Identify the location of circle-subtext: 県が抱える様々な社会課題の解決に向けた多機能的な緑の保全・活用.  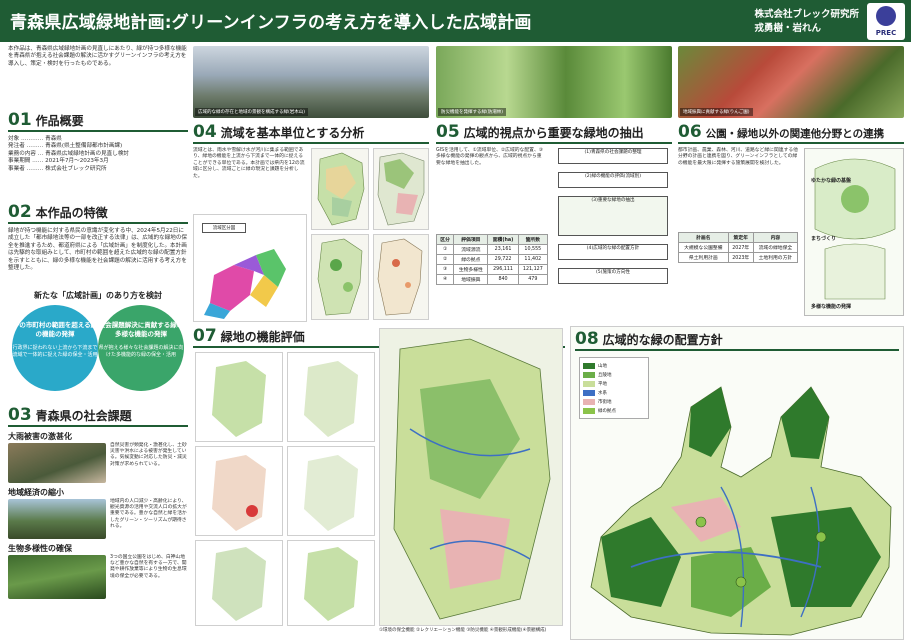
(141, 351).